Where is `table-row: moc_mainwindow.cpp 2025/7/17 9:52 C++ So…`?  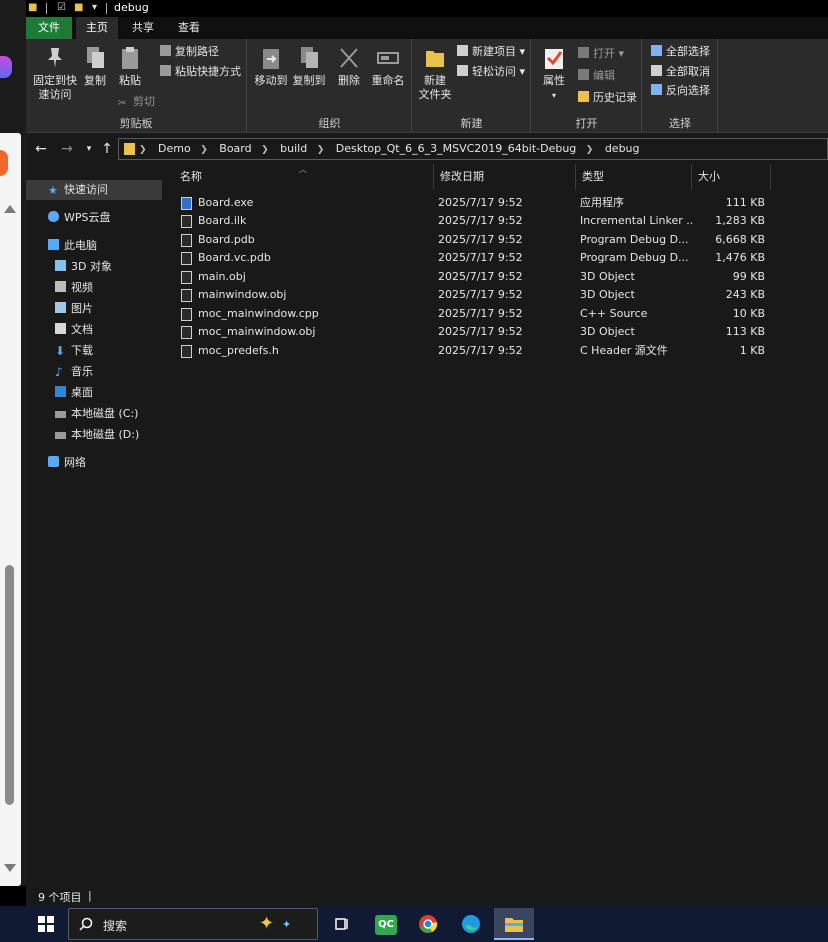
table-row: moc_mainwindow.cpp 2025/7/17 9:52 C++ So… is located at coordinates (501, 314).